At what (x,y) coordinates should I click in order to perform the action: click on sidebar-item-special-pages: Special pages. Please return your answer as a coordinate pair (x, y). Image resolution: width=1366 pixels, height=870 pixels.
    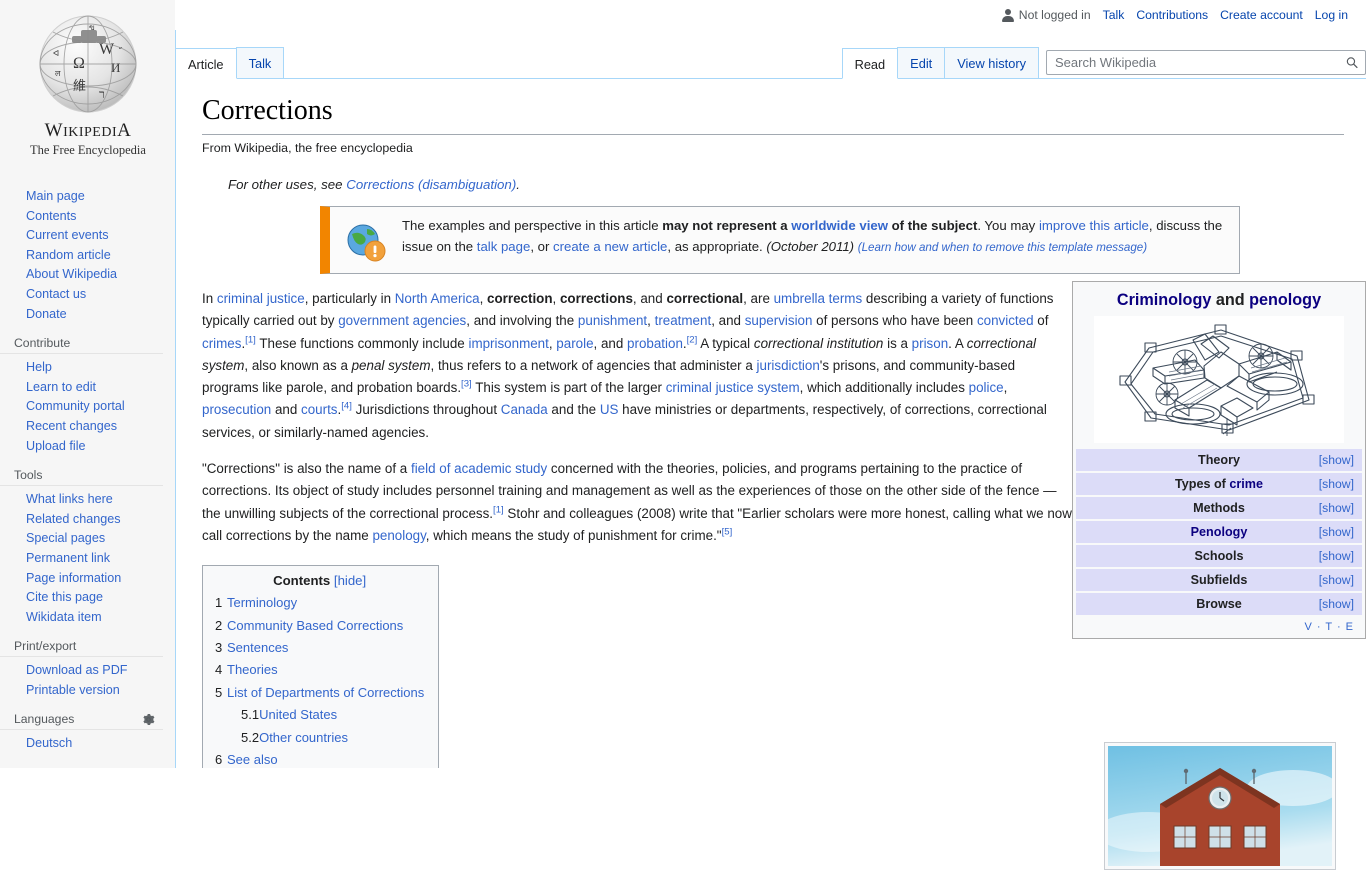
    Looking at the image, I should click on (87, 539).